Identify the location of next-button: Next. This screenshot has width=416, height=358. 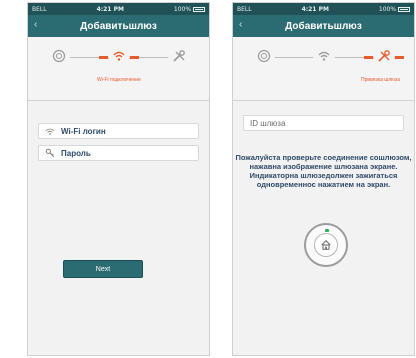
(103, 269).